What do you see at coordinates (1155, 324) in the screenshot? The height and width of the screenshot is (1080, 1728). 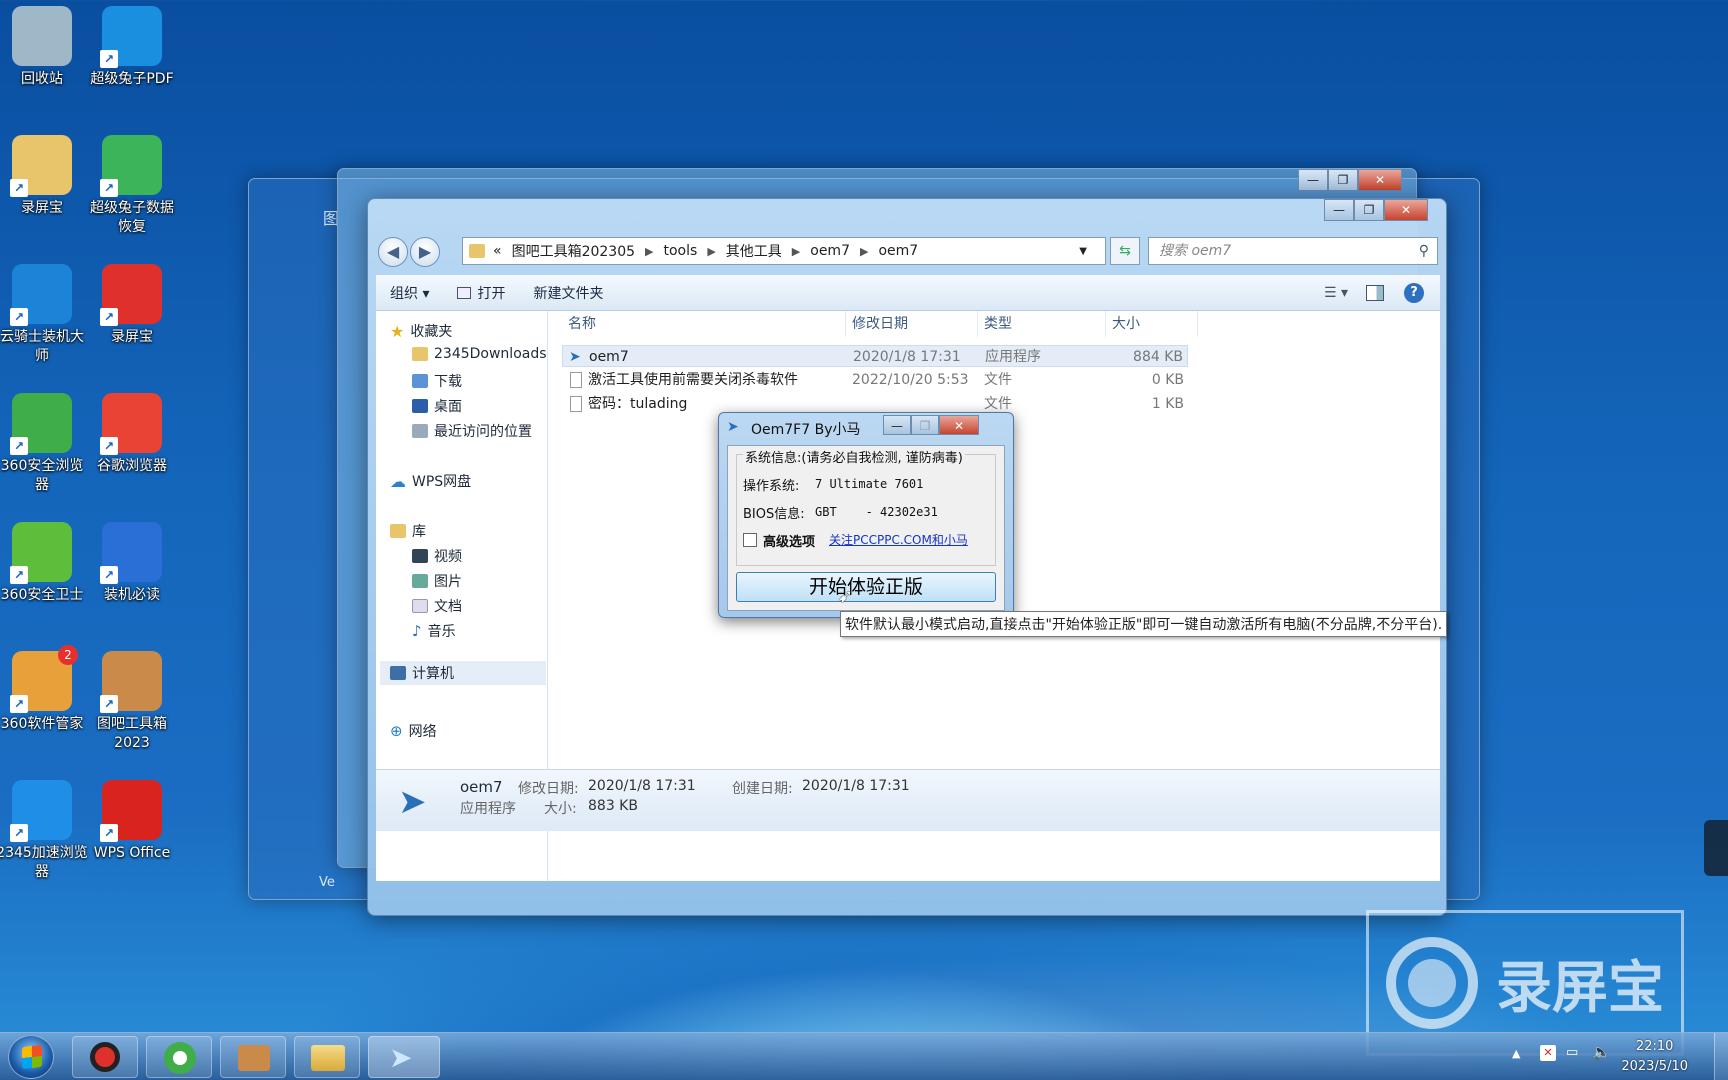 I see `column-header-size: 大小` at bounding box center [1155, 324].